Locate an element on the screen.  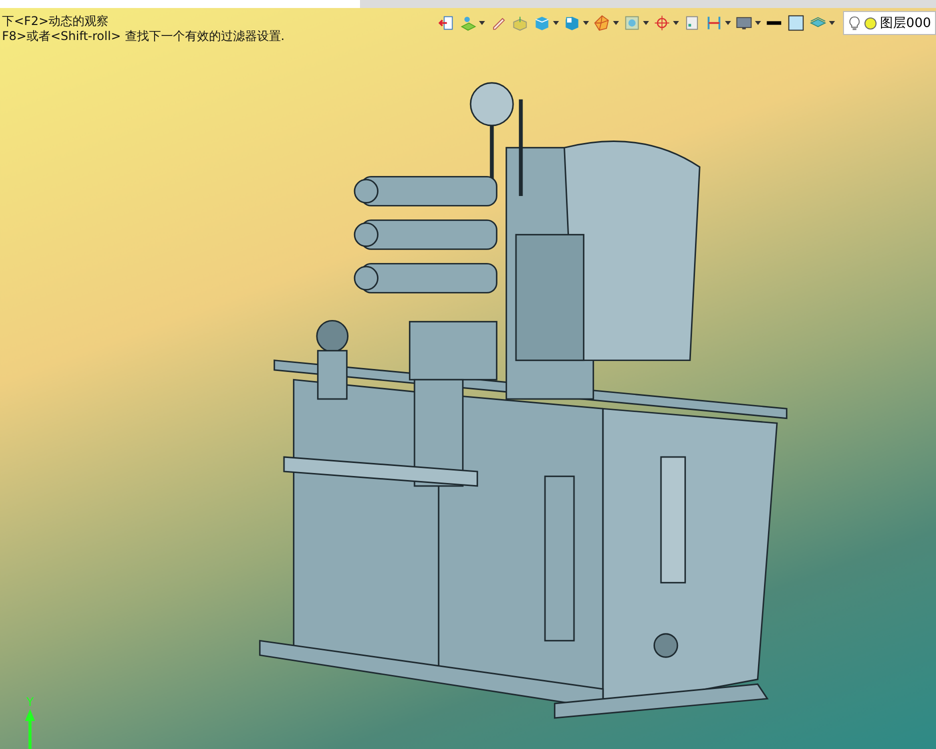
monitor-icon is located at coordinates (744, 23).